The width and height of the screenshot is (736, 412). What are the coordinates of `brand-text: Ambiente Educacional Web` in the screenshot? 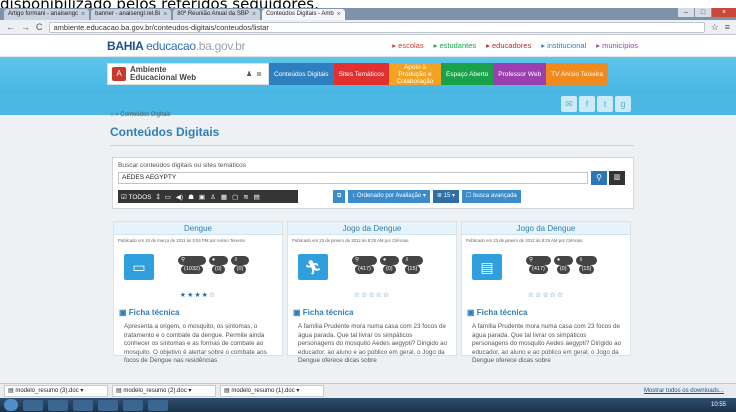 It's located at (163, 73).